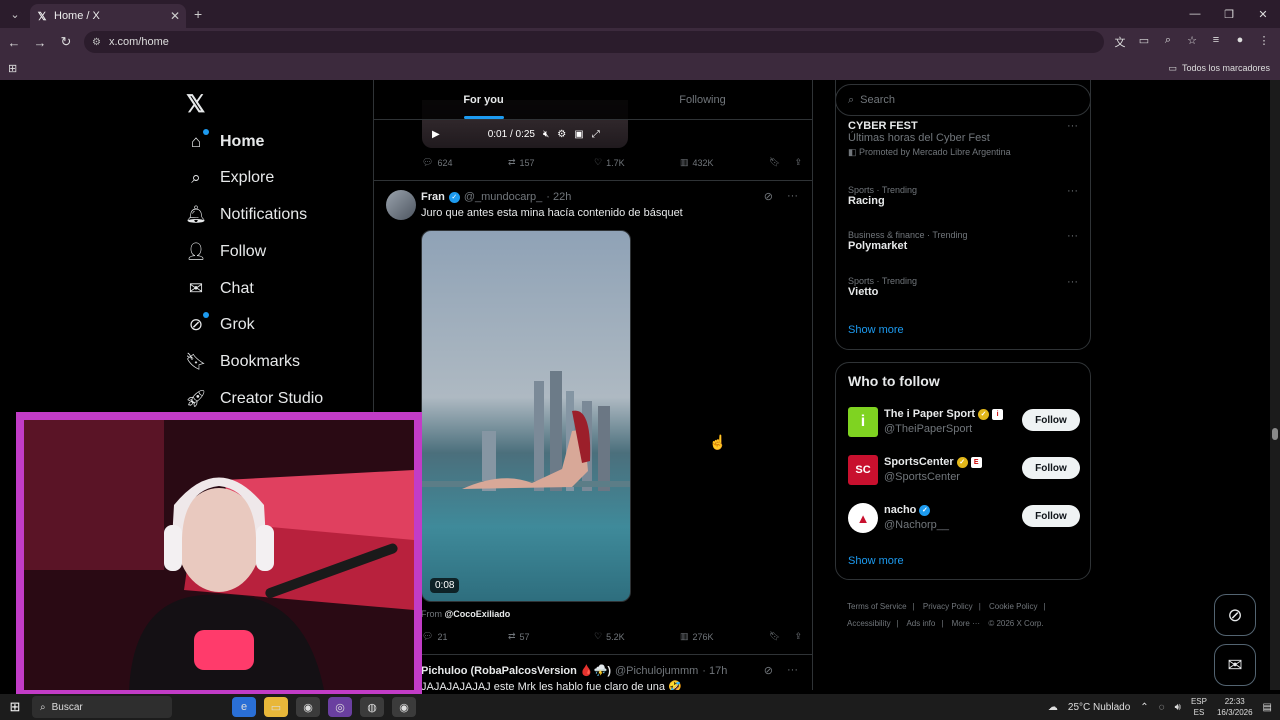  What do you see at coordinates (863, 518) in the screenshot?
I see `avatar: ▲` at bounding box center [863, 518].